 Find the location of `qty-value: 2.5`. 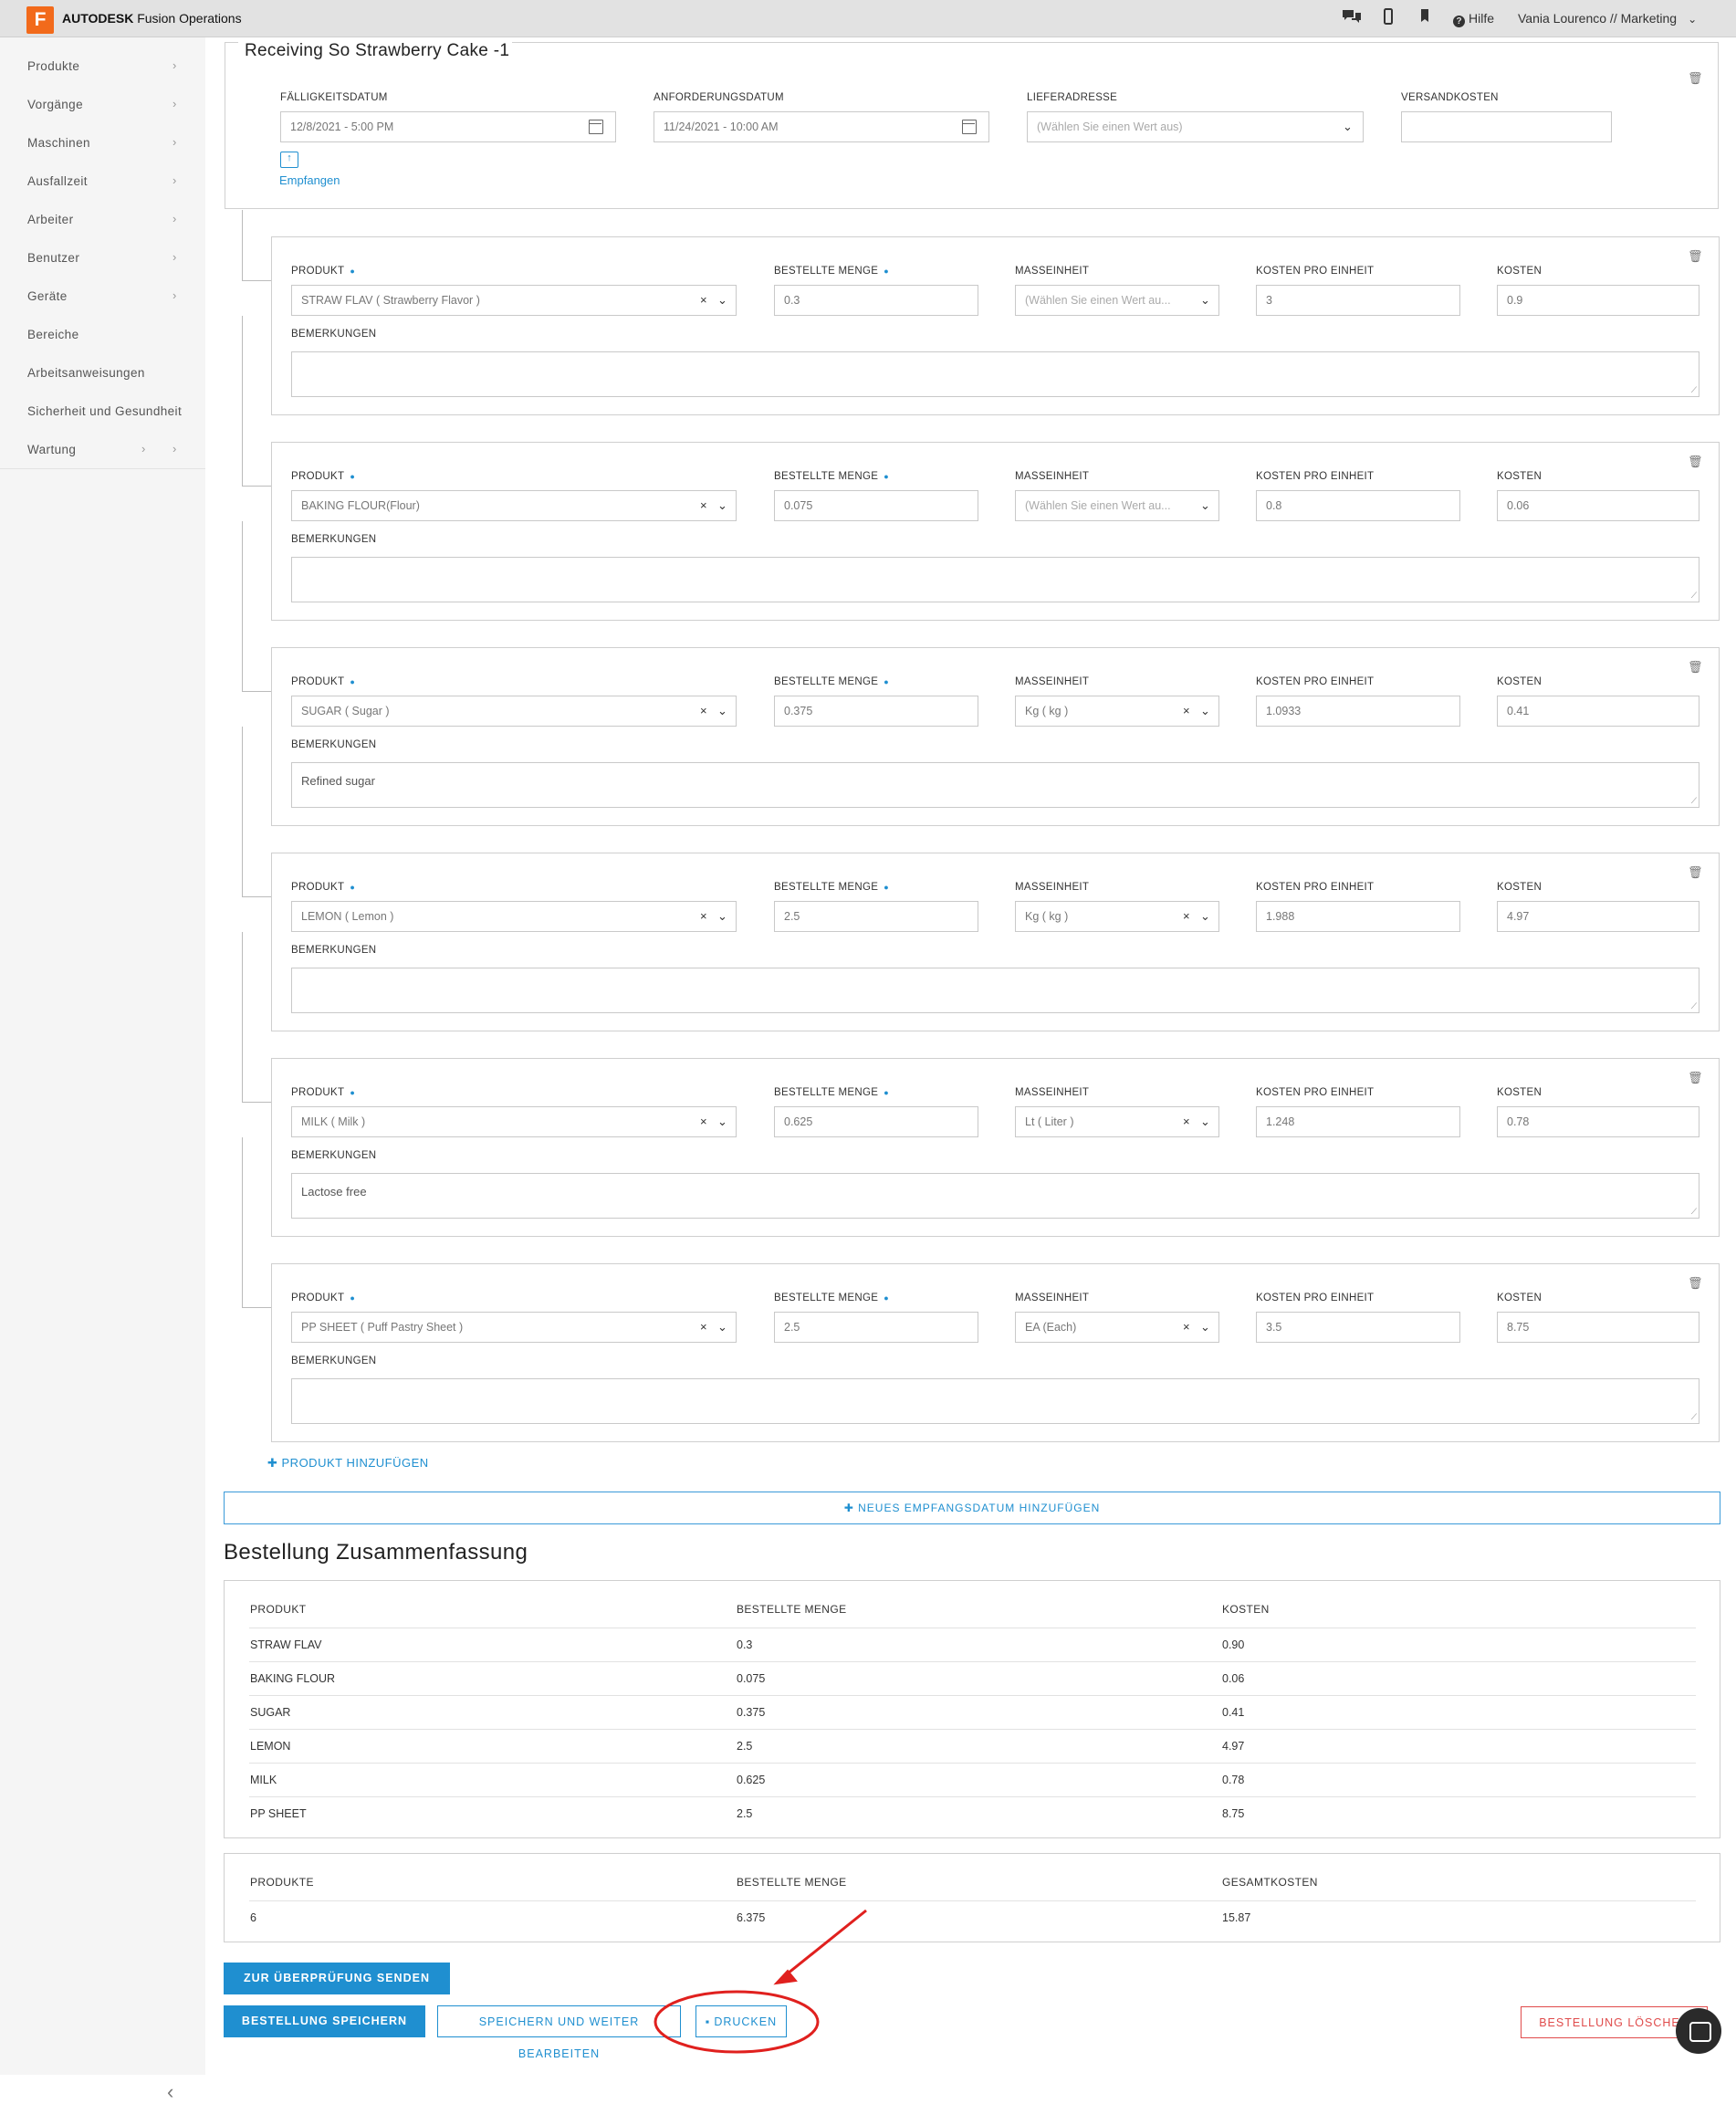

qty-value: 2.5 is located at coordinates (792, 1328).